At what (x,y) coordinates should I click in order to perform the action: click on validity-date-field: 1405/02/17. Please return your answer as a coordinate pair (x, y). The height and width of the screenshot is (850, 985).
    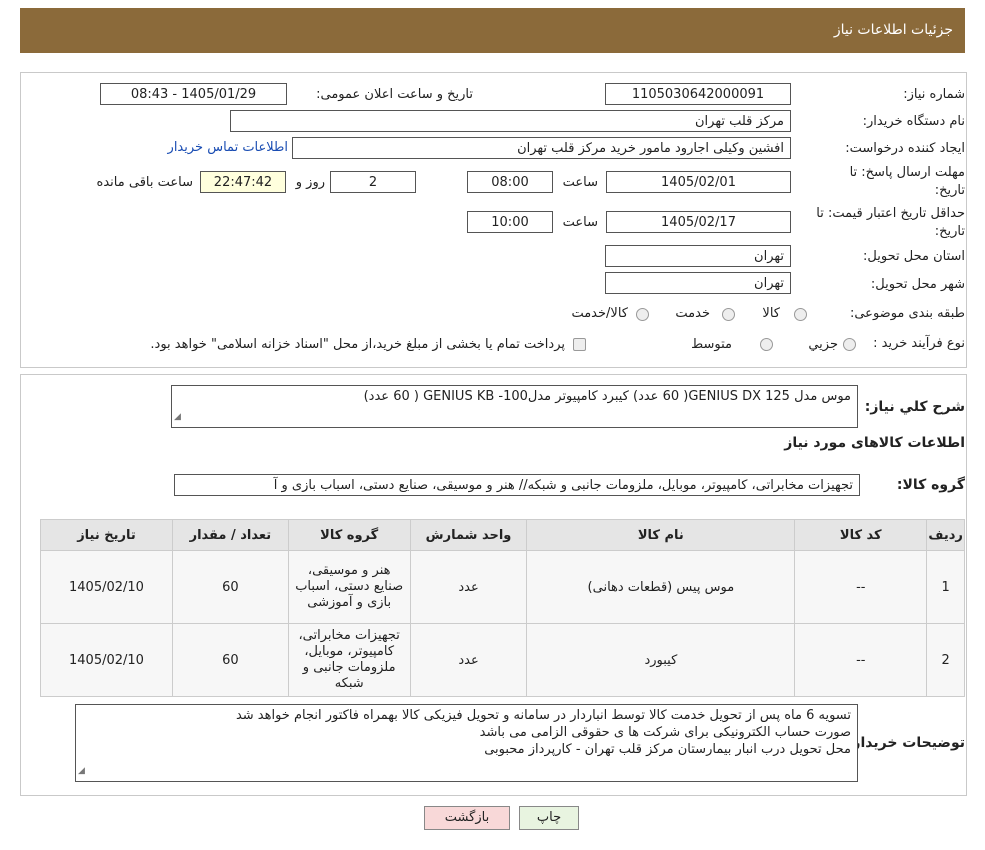
    Looking at the image, I should click on (698, 222).